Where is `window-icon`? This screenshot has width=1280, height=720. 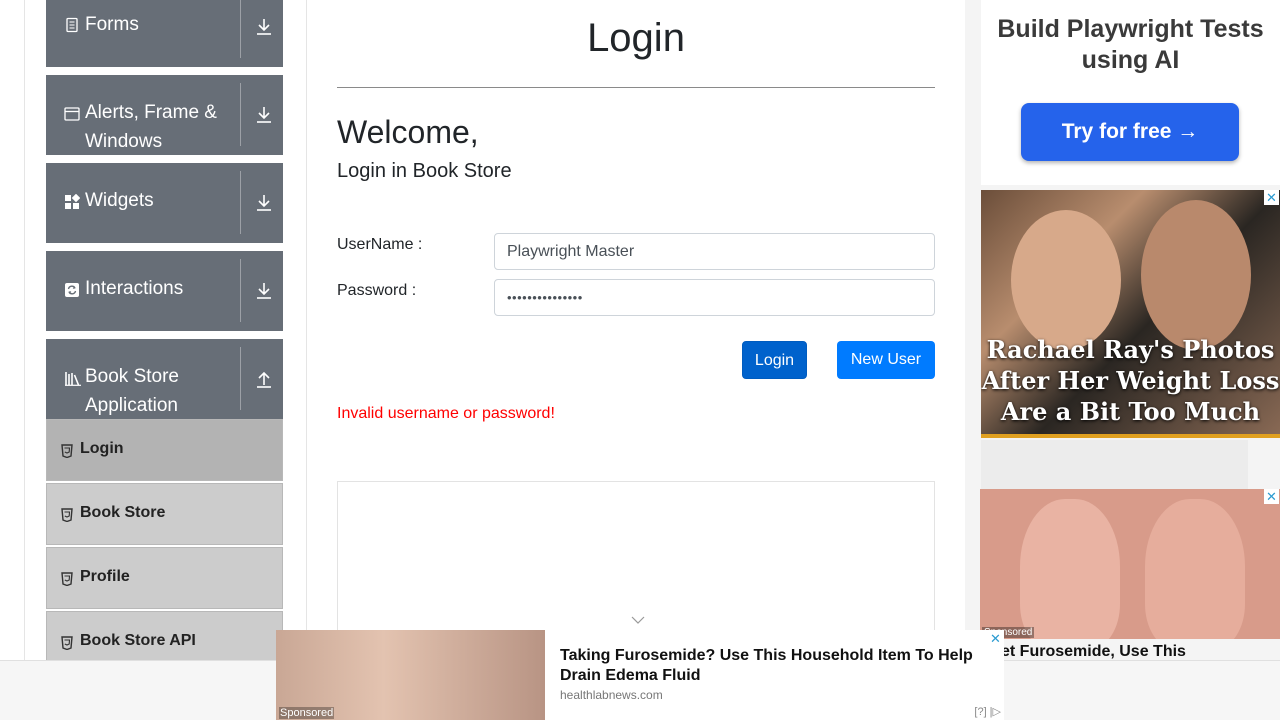 window-icon is located at coordinates (72, 114).